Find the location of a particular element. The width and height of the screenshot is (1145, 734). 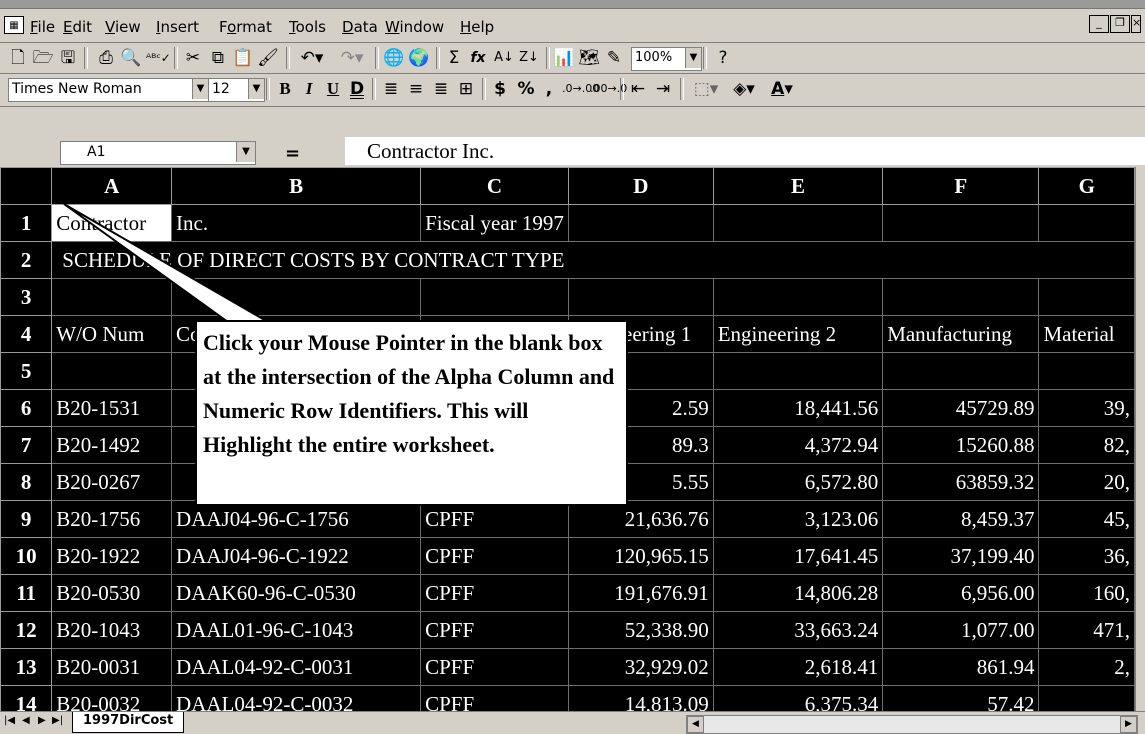

cell-g3 is located at coordinates (1086, 297).